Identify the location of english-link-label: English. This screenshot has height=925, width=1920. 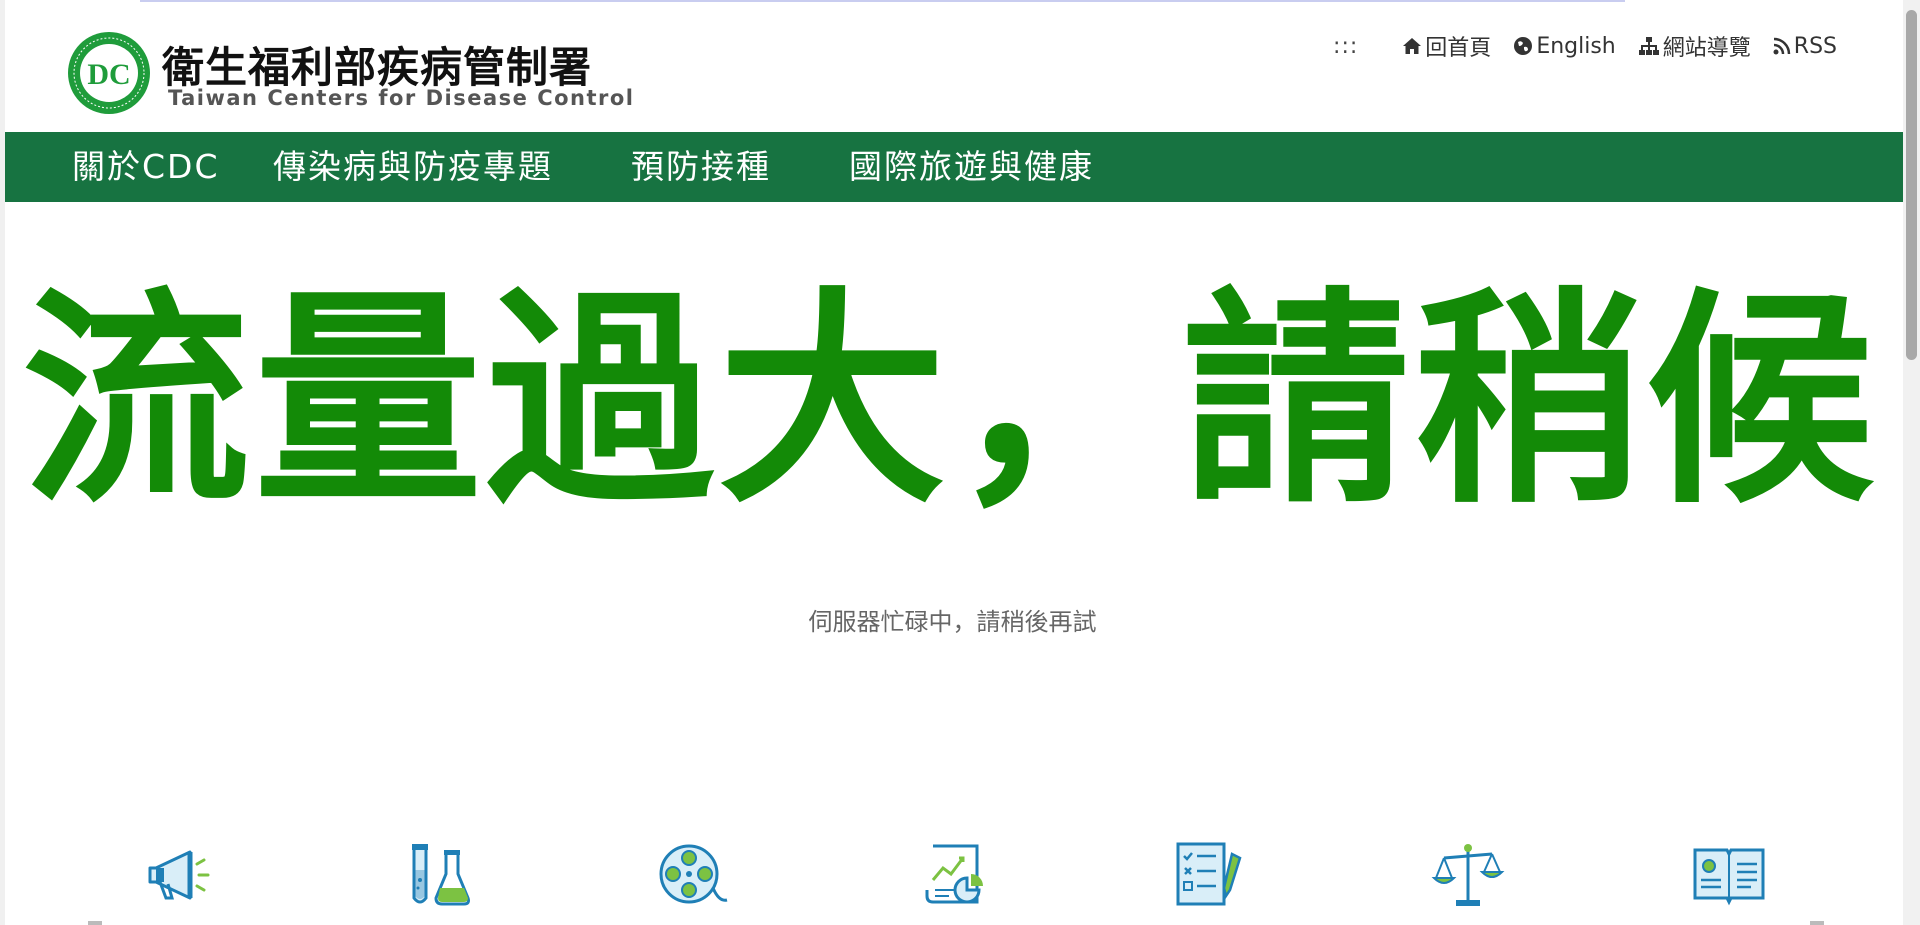
(1576, 46).